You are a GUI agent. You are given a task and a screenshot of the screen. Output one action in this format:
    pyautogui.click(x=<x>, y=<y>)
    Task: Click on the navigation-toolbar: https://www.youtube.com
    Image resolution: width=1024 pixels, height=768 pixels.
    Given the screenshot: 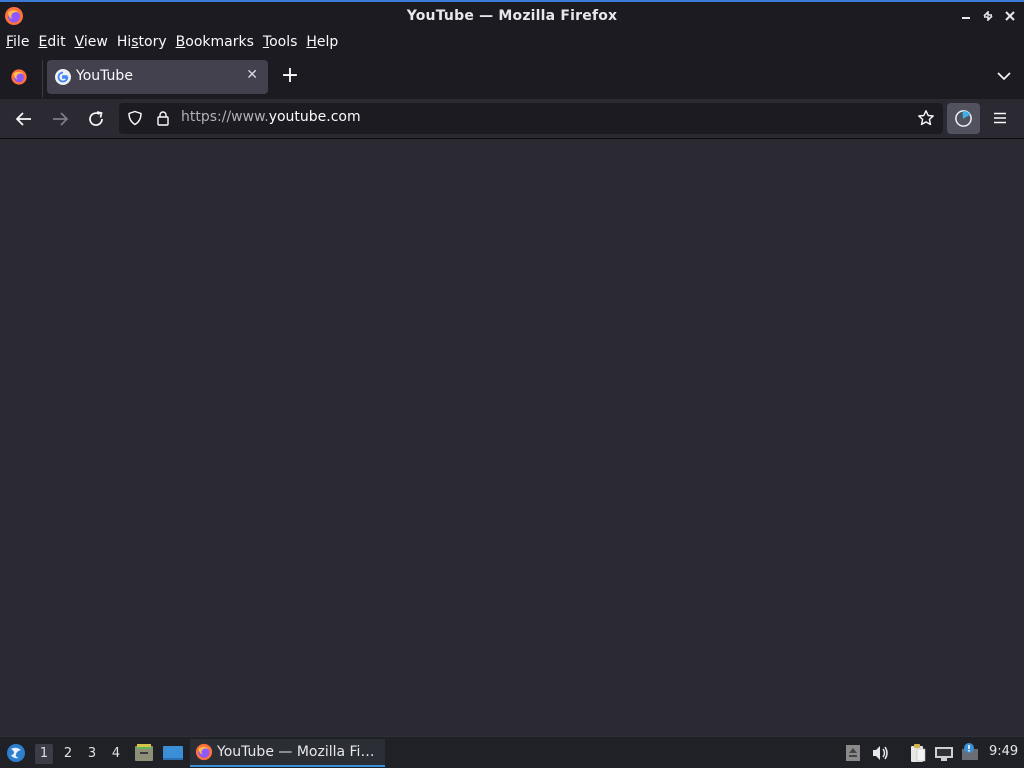 What is the action you would take?
    pyautogui.click(x=512, y=119)
    